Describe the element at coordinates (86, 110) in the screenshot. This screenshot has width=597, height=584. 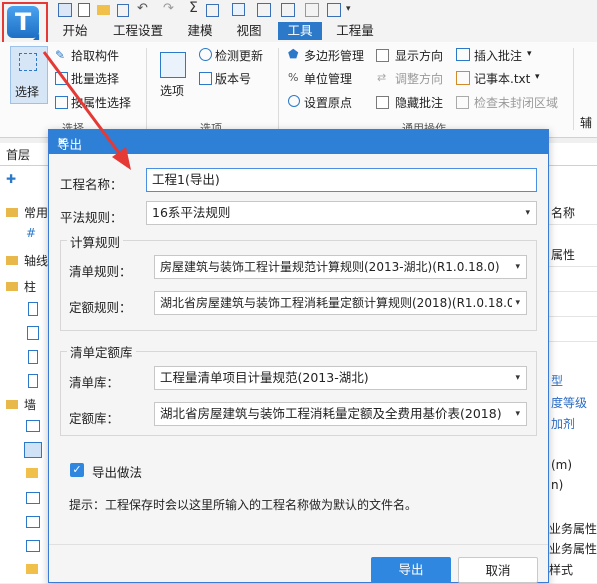
I see `annotation-arrow` at that location.